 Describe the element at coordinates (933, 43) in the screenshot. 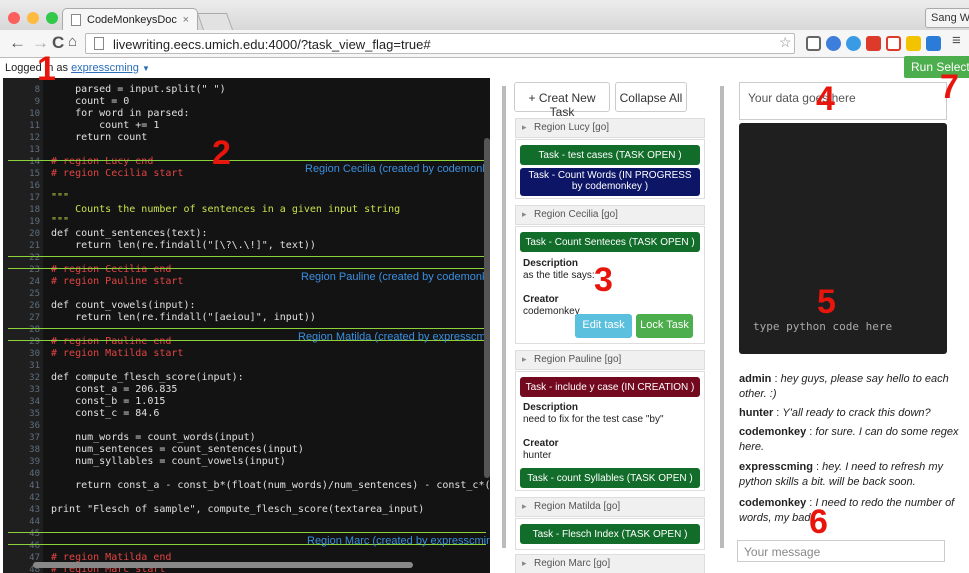

I see `extension-calendar-icon` at that location.